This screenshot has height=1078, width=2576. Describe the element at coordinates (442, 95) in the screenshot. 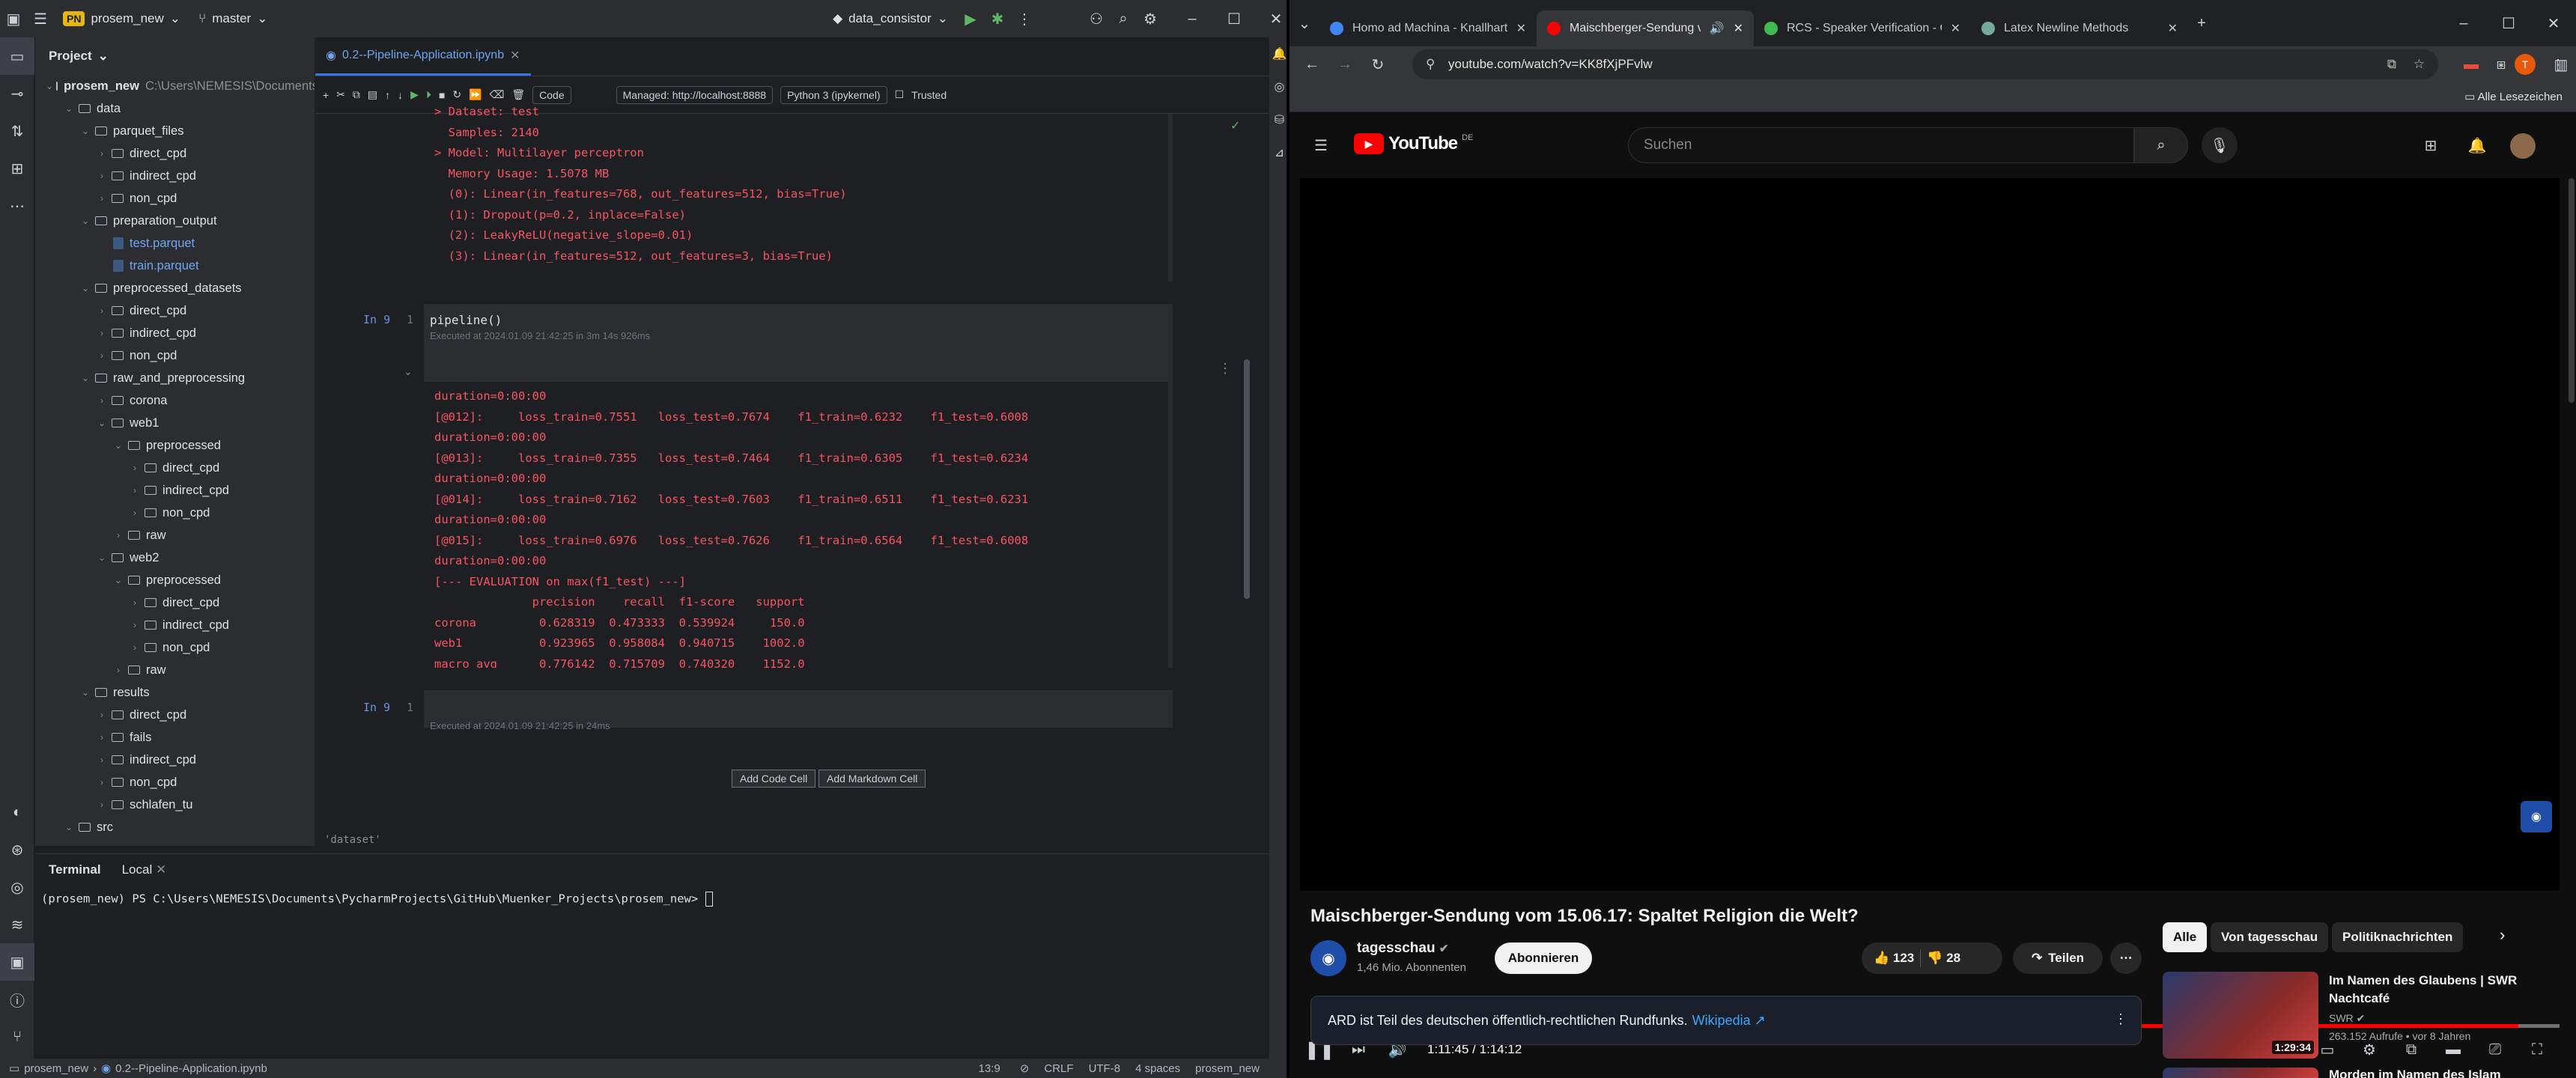

I see `stop-icon: ■` at that location.